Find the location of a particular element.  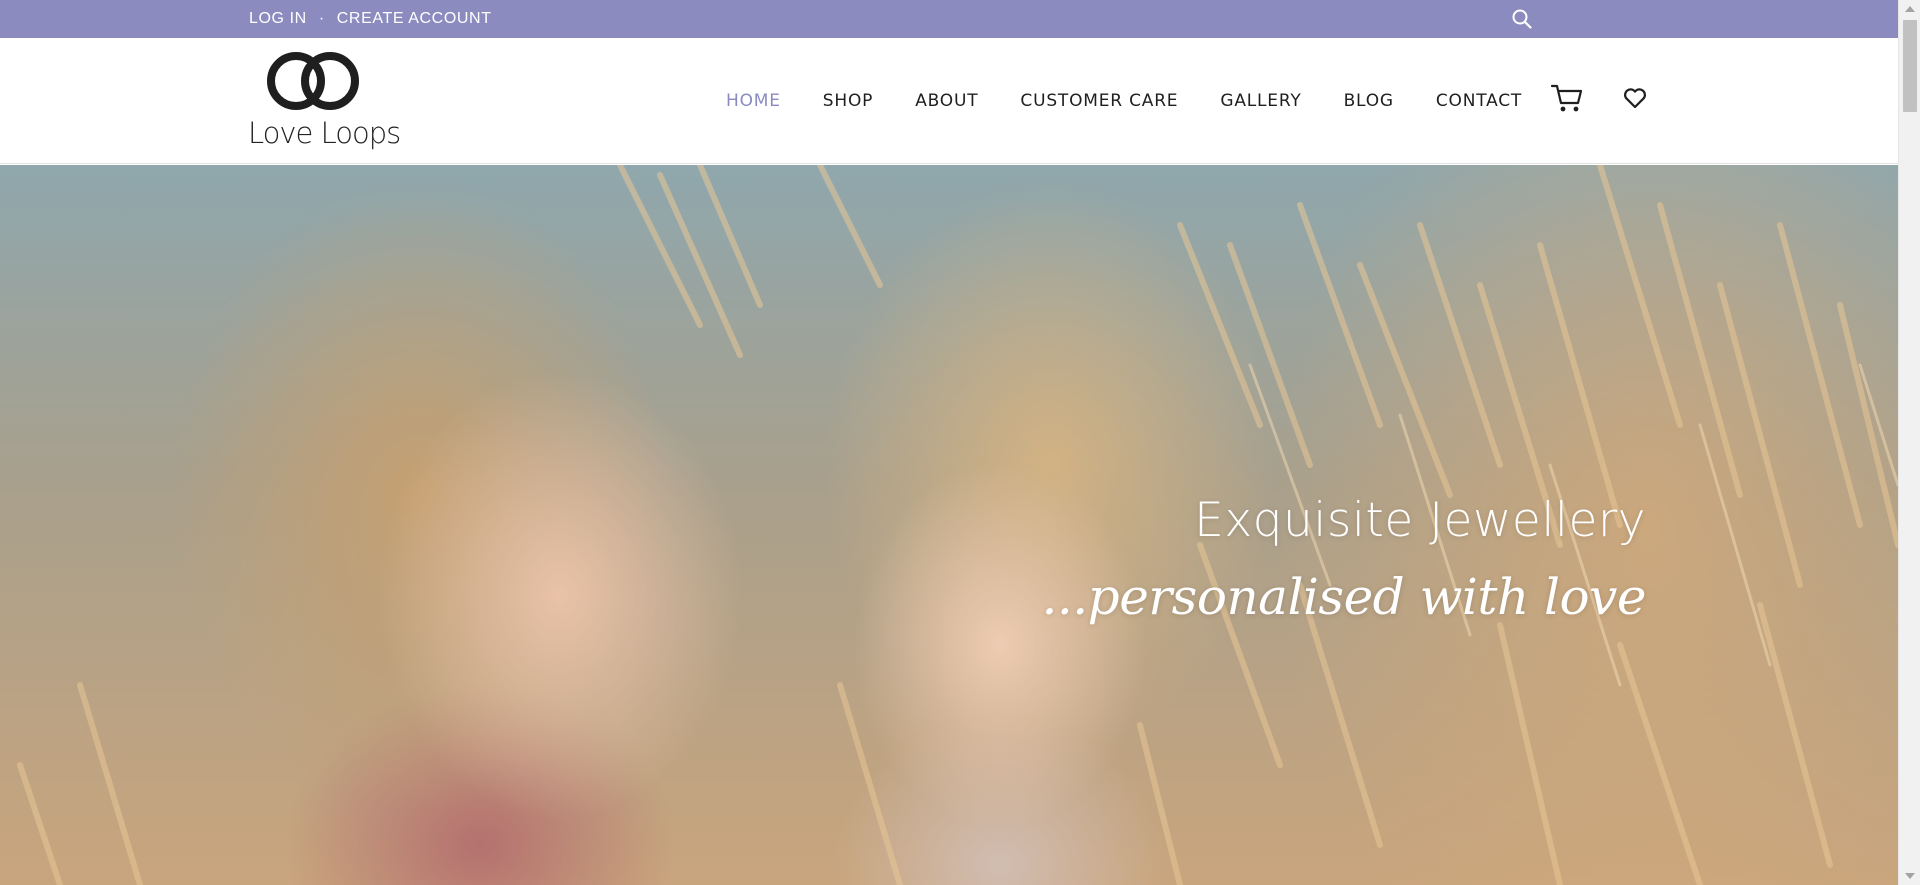

interlocking-rings-logo-icon is located at coordinates (313, 81).